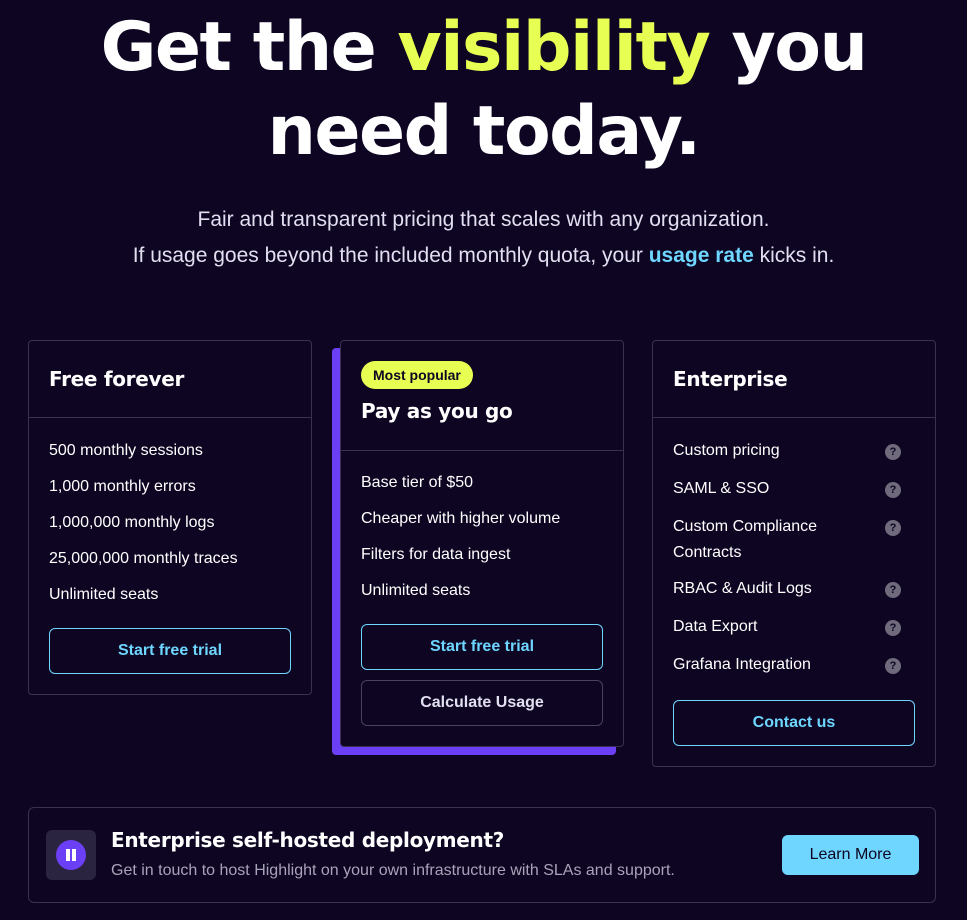 The width and height of the screenshot is (967, 920). Describe the element at coordinates (742, 588) in the screenshot. I see `feature-item: RBAC & Audit Logs` at that location.